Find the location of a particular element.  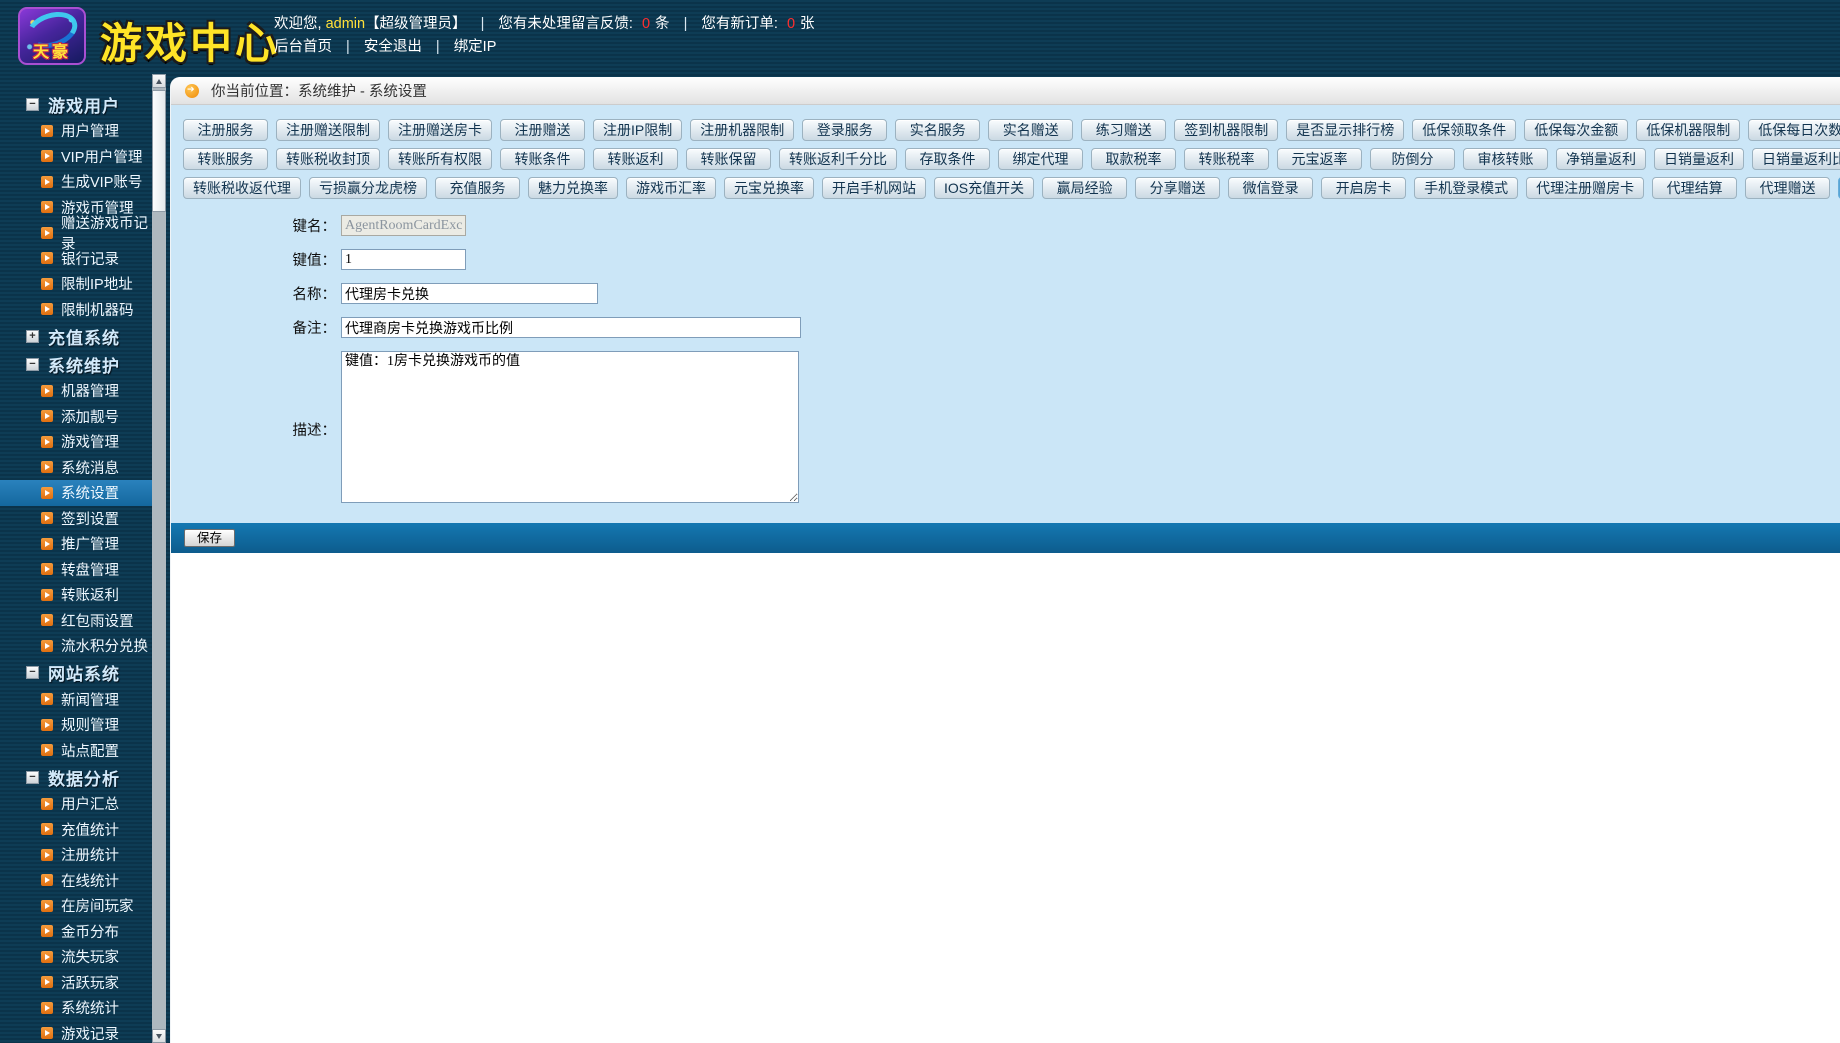

setting-tab: 转账保留 is located at coordinates (728, 159).